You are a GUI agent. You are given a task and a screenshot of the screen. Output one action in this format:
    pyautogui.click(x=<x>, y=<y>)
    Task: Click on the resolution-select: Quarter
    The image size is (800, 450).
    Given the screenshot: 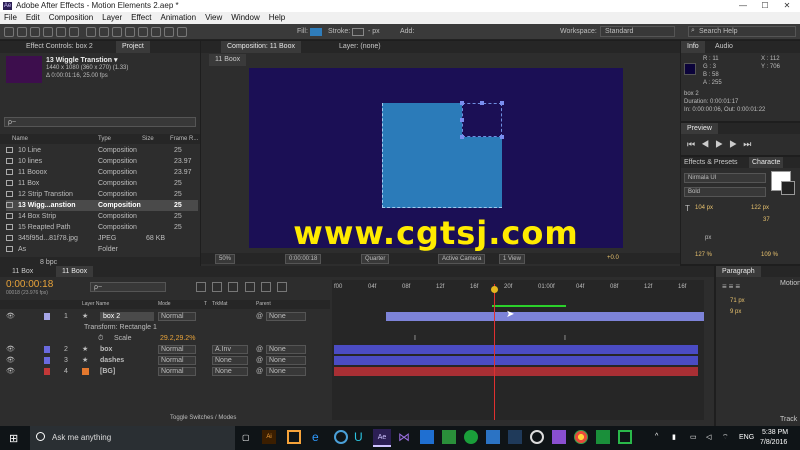 What is the action you would take?
    pyautogui.click(x=375, y=259)
    